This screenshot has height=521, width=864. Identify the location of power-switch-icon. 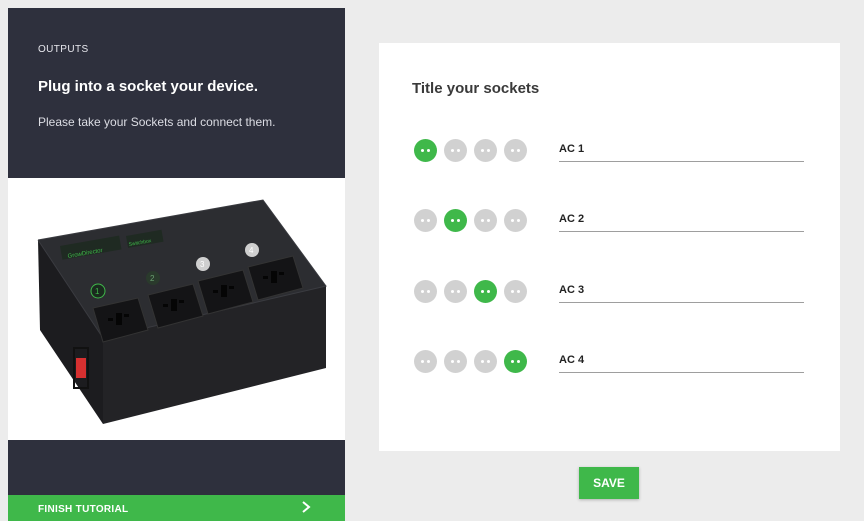
(81, 368).